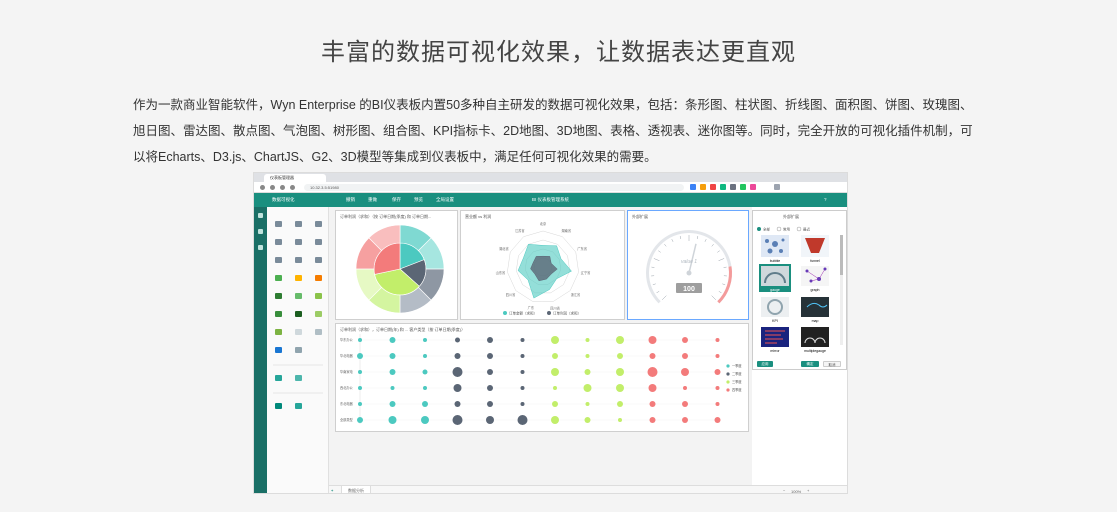 The image size is (1117, 512). Describe the element at coordinates (808, 490) in the screenshot. I see `zoom-in-icon: +` at that location.